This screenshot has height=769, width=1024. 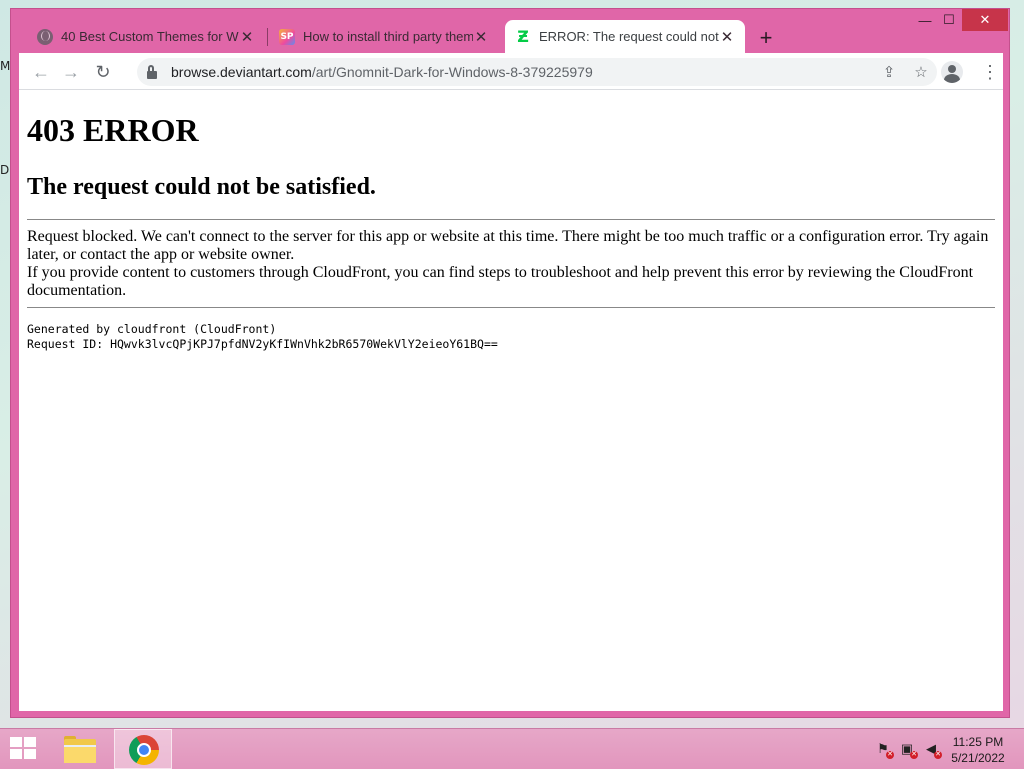 I want to click on more-menu-icon: ⋮, so click(x=990, y=72).